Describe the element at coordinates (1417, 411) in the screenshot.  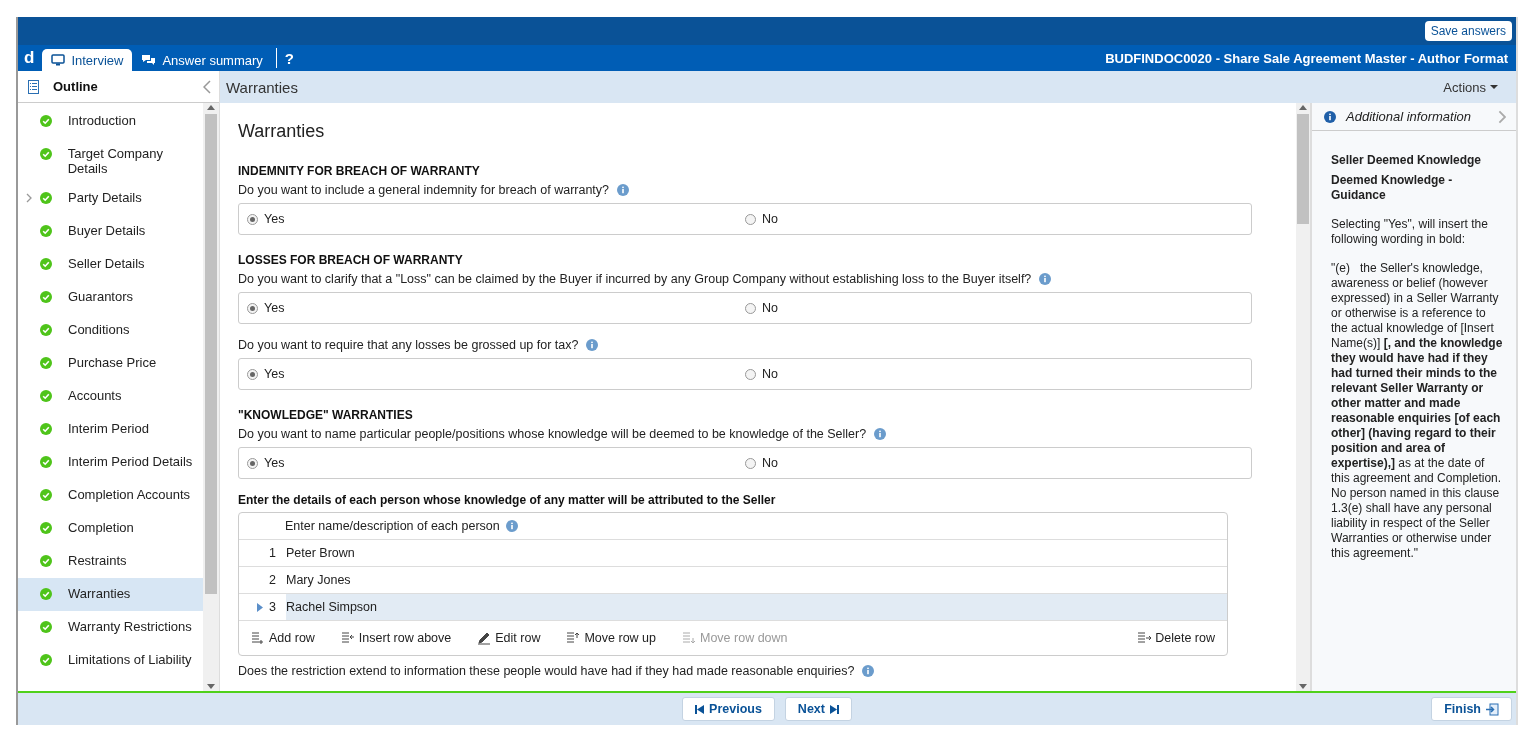
I see `info-paragraph: "(e) the Seller's knowledge, awareness or belief (however expressed) in a Seller Warranty or otherwise is a reference to the actual knowledge of [Insert Name(s)] [, and the knowledge they would have had if they had turned their minds to the relevant Seller Warranty or other matter and made reasonable enquiries [of each other] (having regard to their position and area of expertise),] as at the date of this agreement and Completion. No person named in this clause 1.3(e) shall have any personal liability in respect of the Seller Warranties or otherwise under this agreement."` at that location.